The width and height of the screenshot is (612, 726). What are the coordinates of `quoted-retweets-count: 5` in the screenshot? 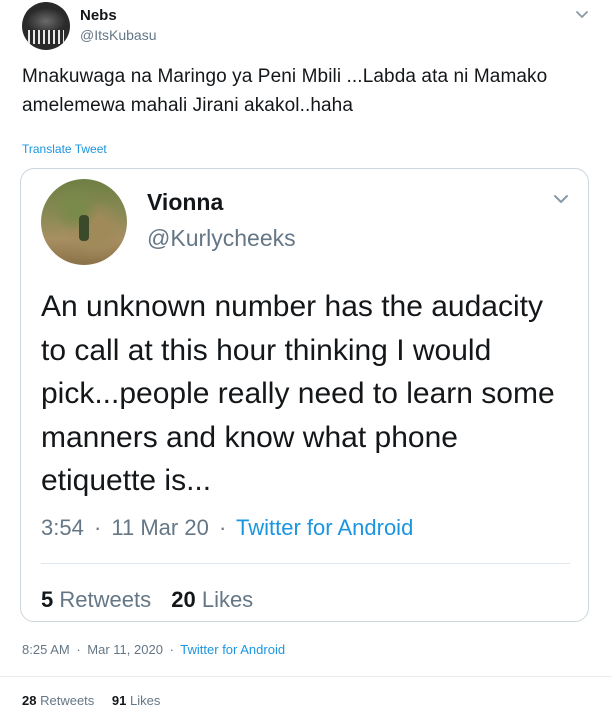 It's located at (47, 599).